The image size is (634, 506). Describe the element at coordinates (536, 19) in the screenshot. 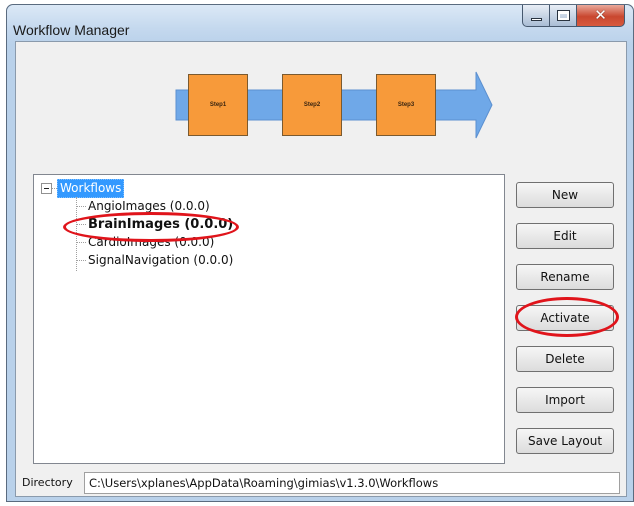

I see `minimize-icon` at that location.